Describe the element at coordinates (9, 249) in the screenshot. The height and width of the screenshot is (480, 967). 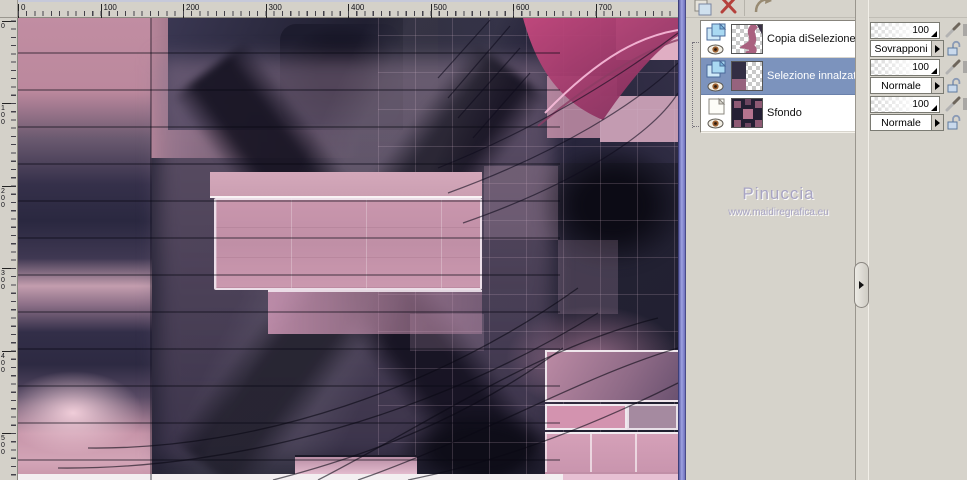
I see `vertical-ruler: 0 100 200 300 400 500` at that location.